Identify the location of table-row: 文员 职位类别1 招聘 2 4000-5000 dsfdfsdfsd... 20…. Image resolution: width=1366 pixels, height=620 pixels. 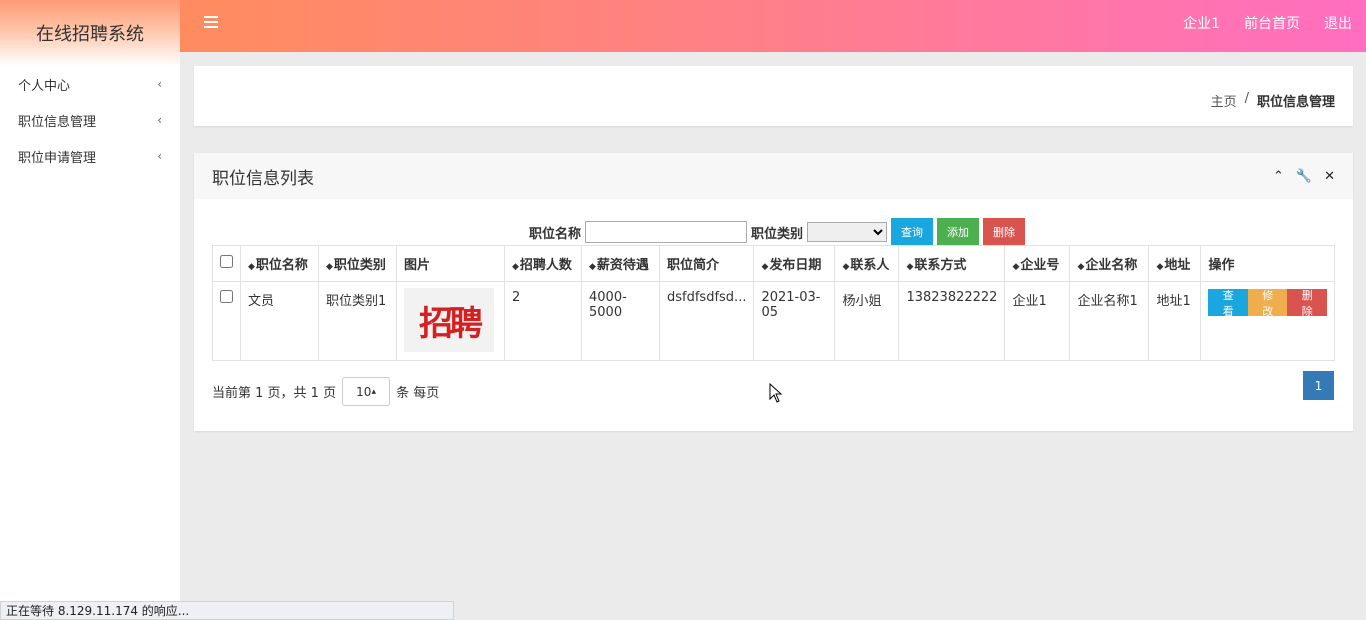
(773, 321).